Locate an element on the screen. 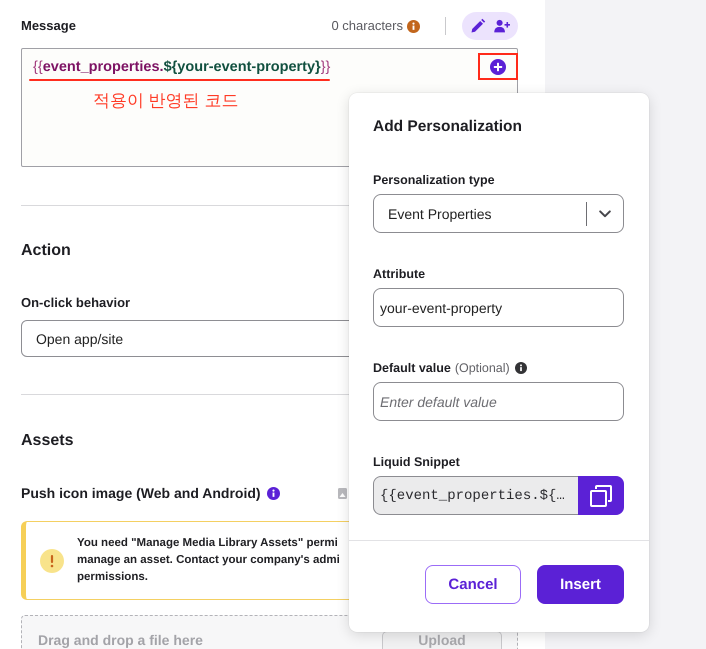 This screenshot has height=649, width=706. character-count: 0 characters is located at coordinates (367, 26).